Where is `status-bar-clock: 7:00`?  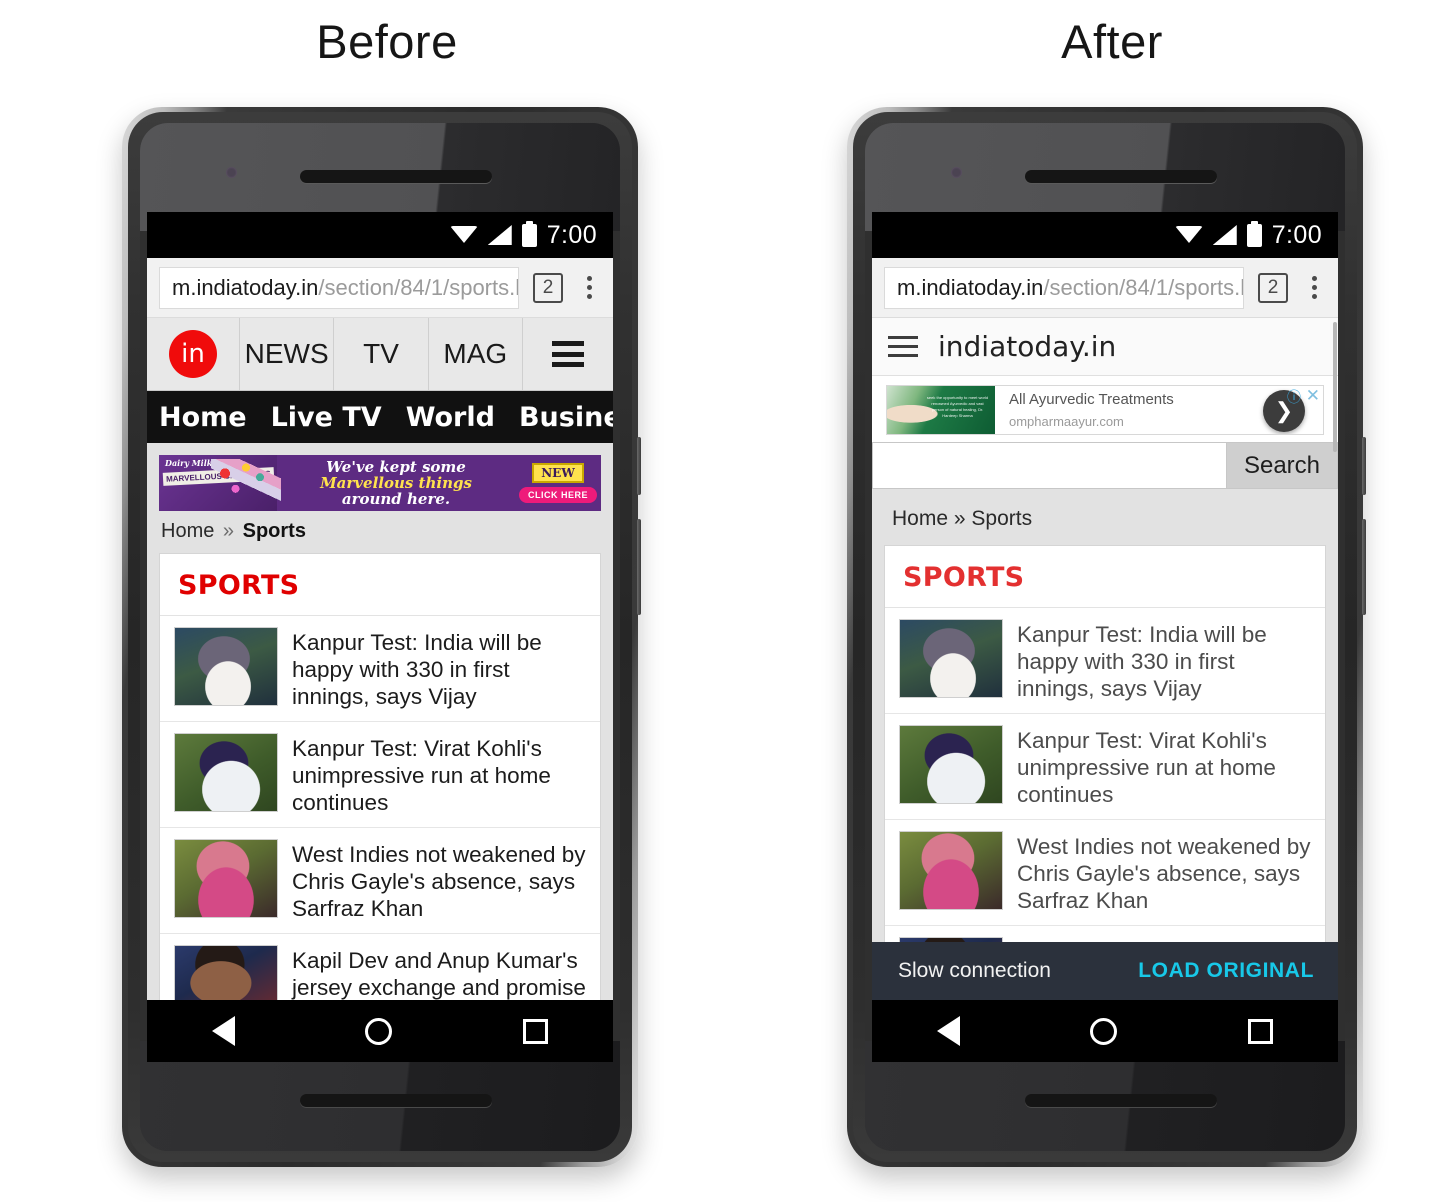
status-bar-clock: 7:00 is located at coordinates (1296, 234).